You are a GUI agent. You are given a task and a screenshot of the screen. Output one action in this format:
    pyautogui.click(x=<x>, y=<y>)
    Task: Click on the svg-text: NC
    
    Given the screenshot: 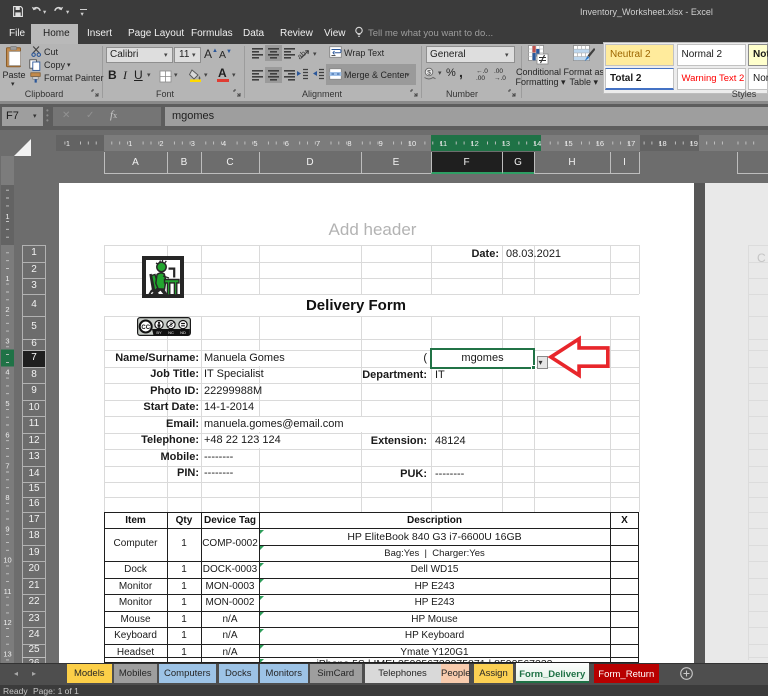 What is the action you would take?
    pyautogui.click(x=171, y=332)
    